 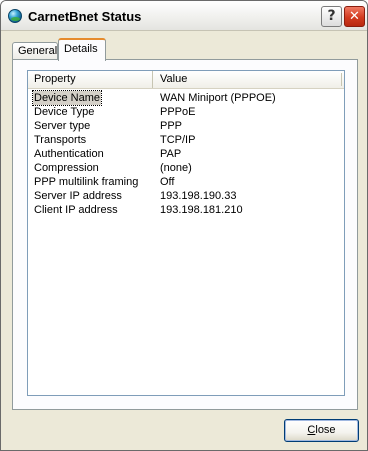 I want to click on table-row: PPP multilink framing Off, so click(x=186, y=182).